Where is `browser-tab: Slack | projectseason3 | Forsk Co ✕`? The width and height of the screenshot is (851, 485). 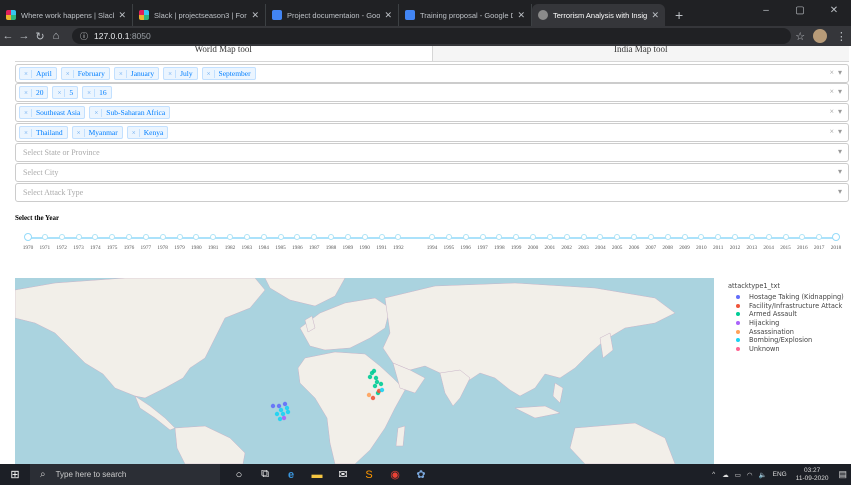 browser-tab: Slack | projectseason3 | Forsk Co ✕ is located at coordinates (199, 15).